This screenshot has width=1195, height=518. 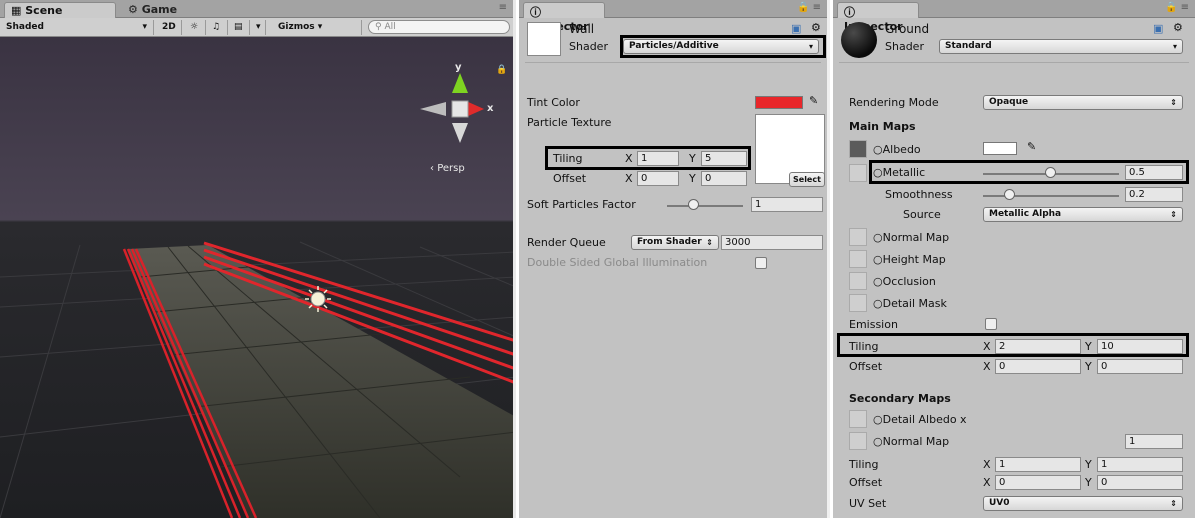 What do you see at coordinates (909, 259) in the screenshot?
I see `height-map-label: ○Height Map` at bounding box center [909, 259].